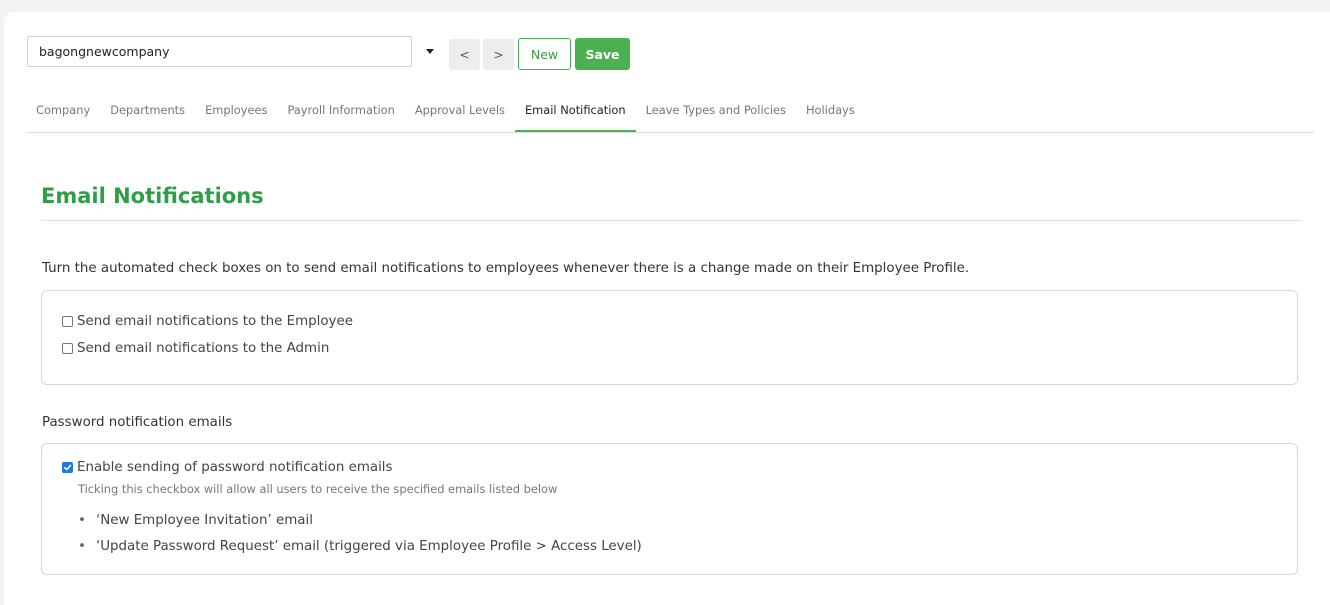  What do you see at coordinates (602, 54) in the screenshot?
I see `save-button: Save` at bounding box center [602, 54].